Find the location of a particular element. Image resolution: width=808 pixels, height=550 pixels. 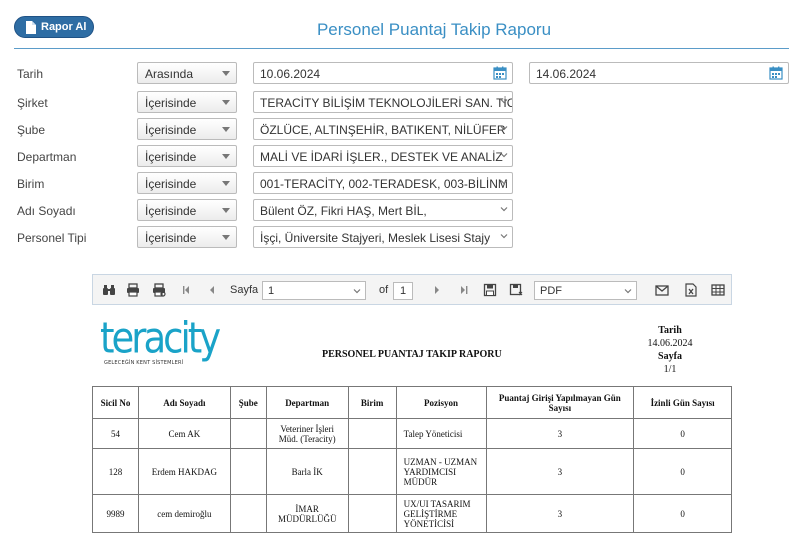

column-header: Adı Soyadı is located at coordinates (184, 402).